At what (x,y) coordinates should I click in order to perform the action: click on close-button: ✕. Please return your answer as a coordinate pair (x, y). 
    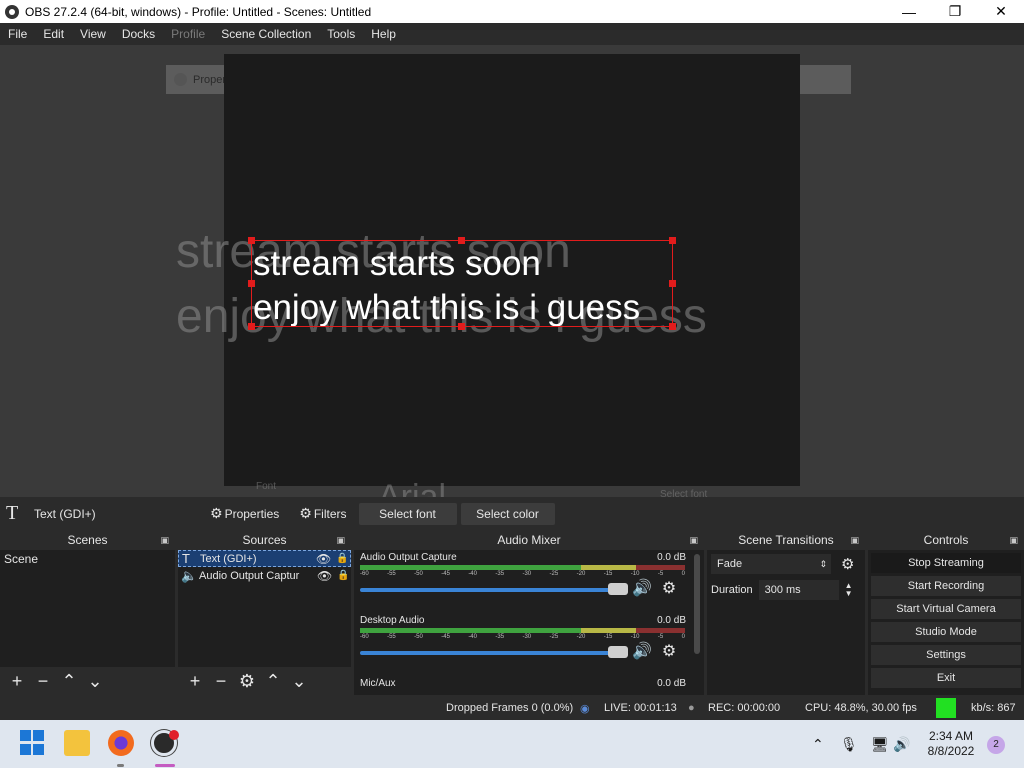
    Looking at the image, I should click on (1001, 11).